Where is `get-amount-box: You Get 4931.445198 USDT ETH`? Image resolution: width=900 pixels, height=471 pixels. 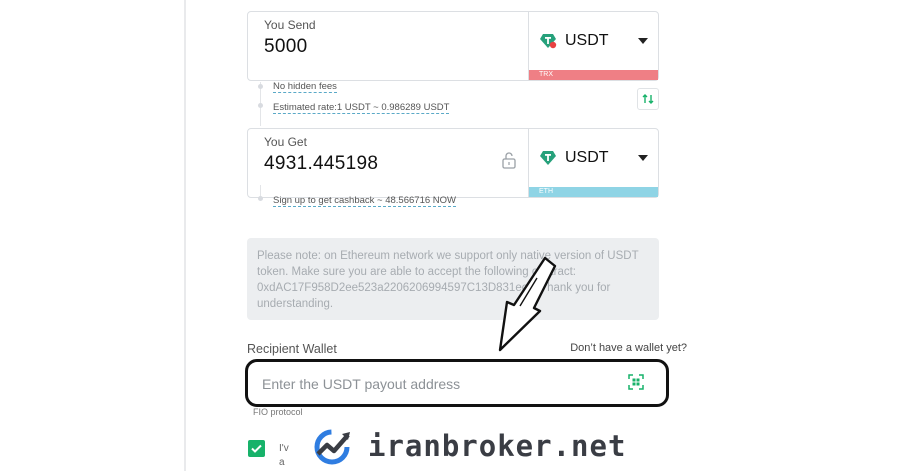 get-amount-box: You Get 4931.445198 USDT ETH is located at coordinates (453, 163).